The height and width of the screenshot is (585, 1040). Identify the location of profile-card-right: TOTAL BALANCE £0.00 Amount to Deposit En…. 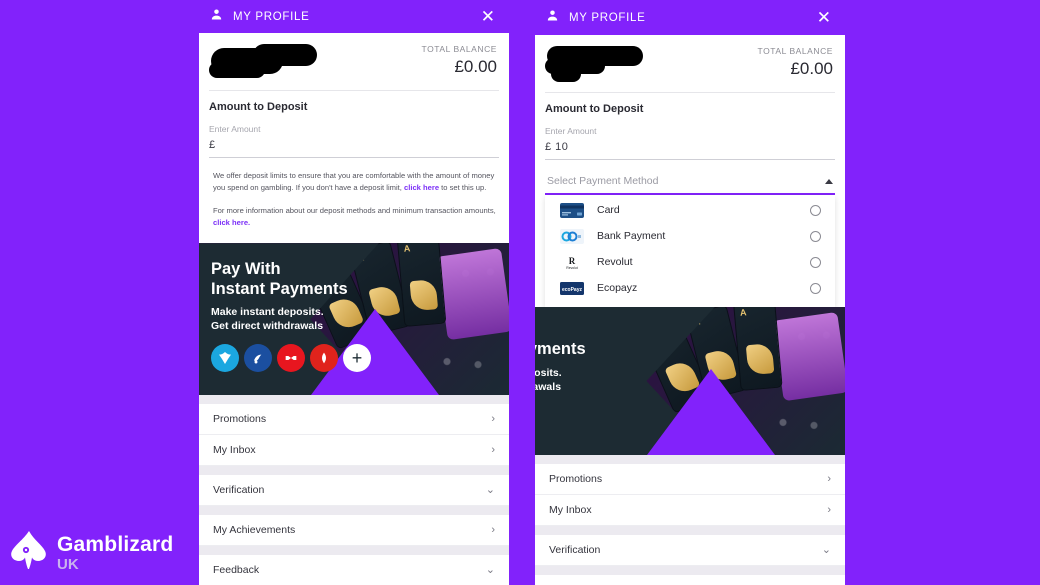
(690, 171).